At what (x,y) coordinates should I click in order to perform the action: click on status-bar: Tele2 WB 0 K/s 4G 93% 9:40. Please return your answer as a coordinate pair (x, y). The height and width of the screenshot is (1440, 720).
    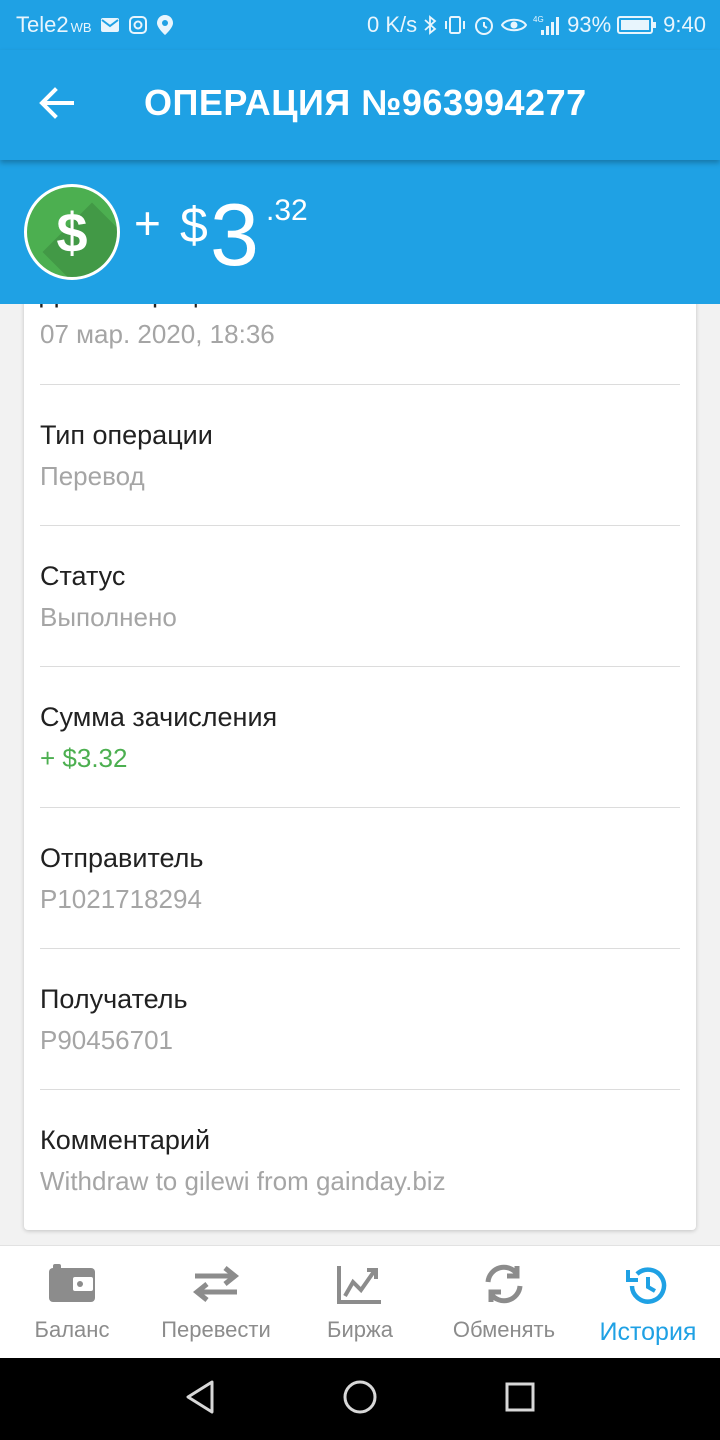
    Looking at the image, I should click on (360, 25).